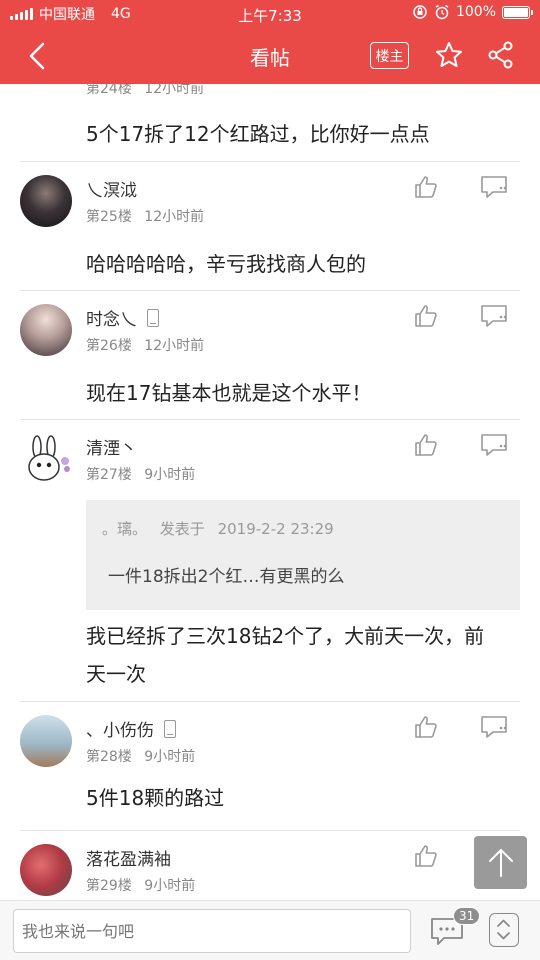  What do you see at coordinates (449, 55) in the screenshot?
I see `star-icon` at bounding box center [449, 55].